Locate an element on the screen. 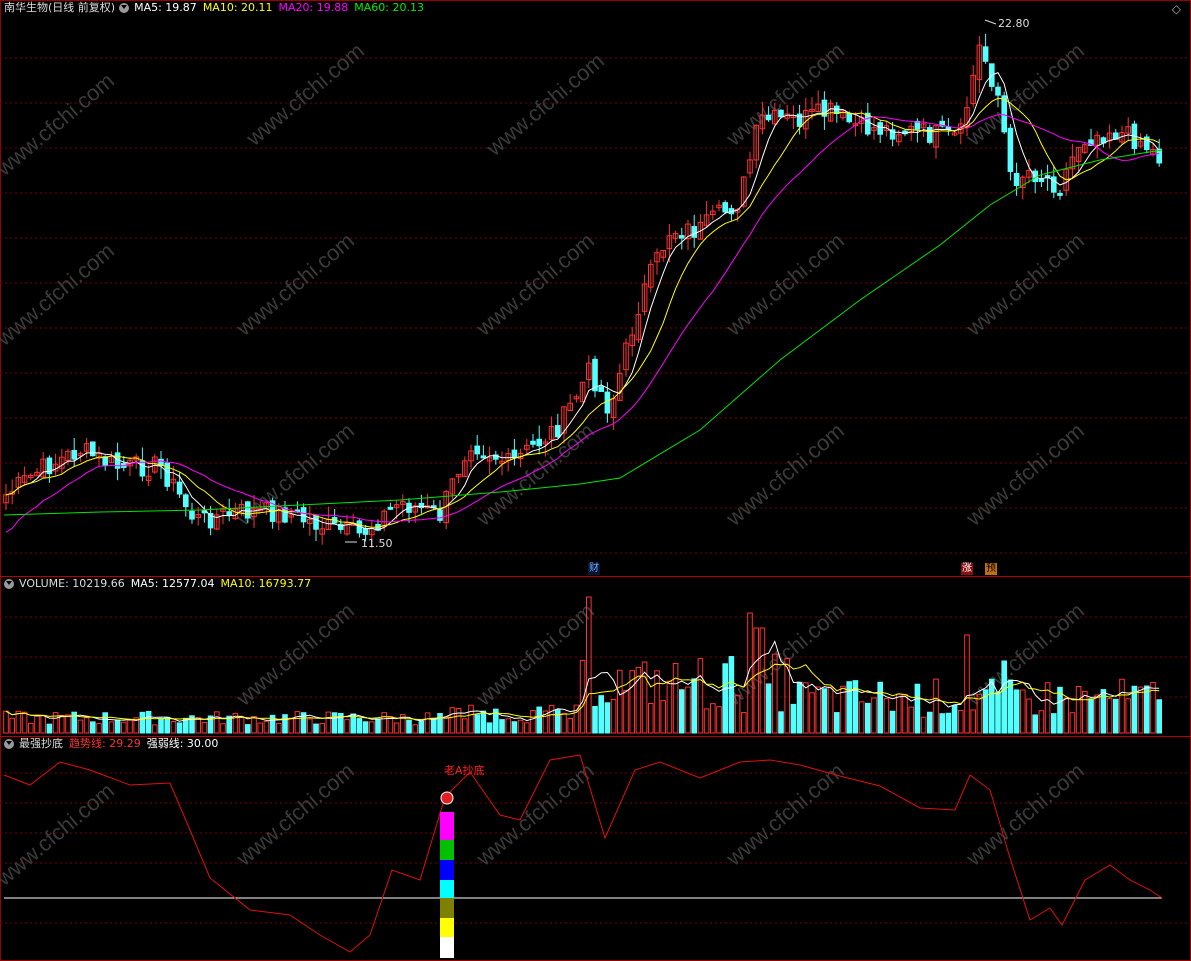 Image resolution: width=1191 pixels, height=961 pixels. volume-value: VOLUME: 10219.66 is located at coordinates (72, 583).